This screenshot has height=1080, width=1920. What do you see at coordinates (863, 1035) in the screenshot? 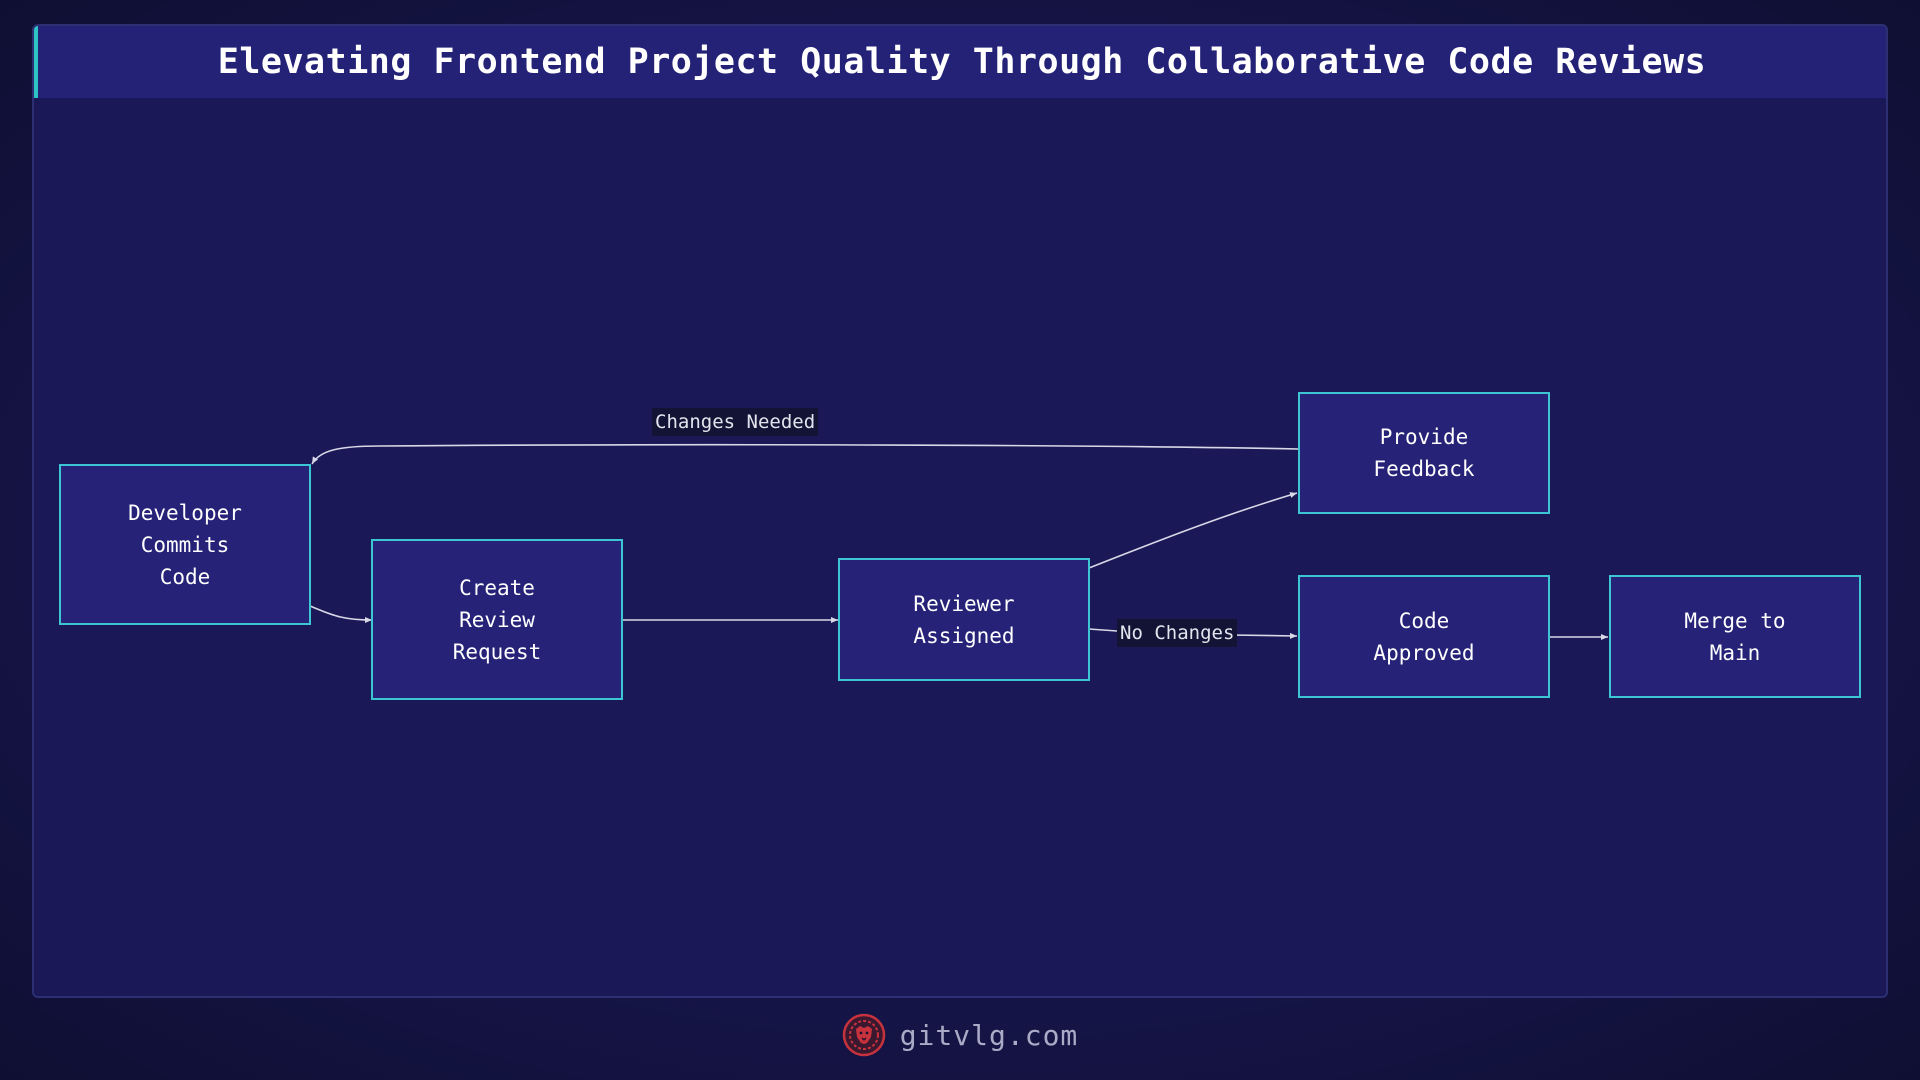
I see `lion-head-icon` at bounding box center [863, 1035].